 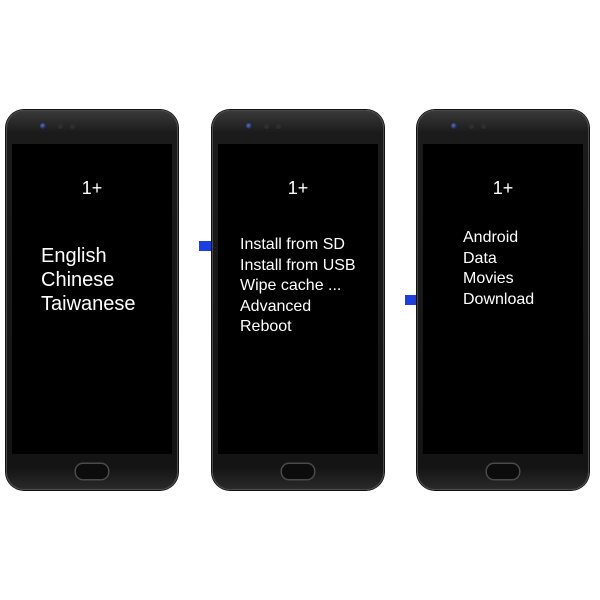 I want to click on menu-item-download: Download, so click(x=498, y=300).